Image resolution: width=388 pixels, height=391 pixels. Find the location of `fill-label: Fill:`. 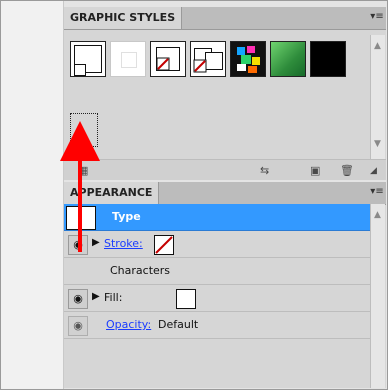

fill-label: Fill: is located at coordinates (113, 297).